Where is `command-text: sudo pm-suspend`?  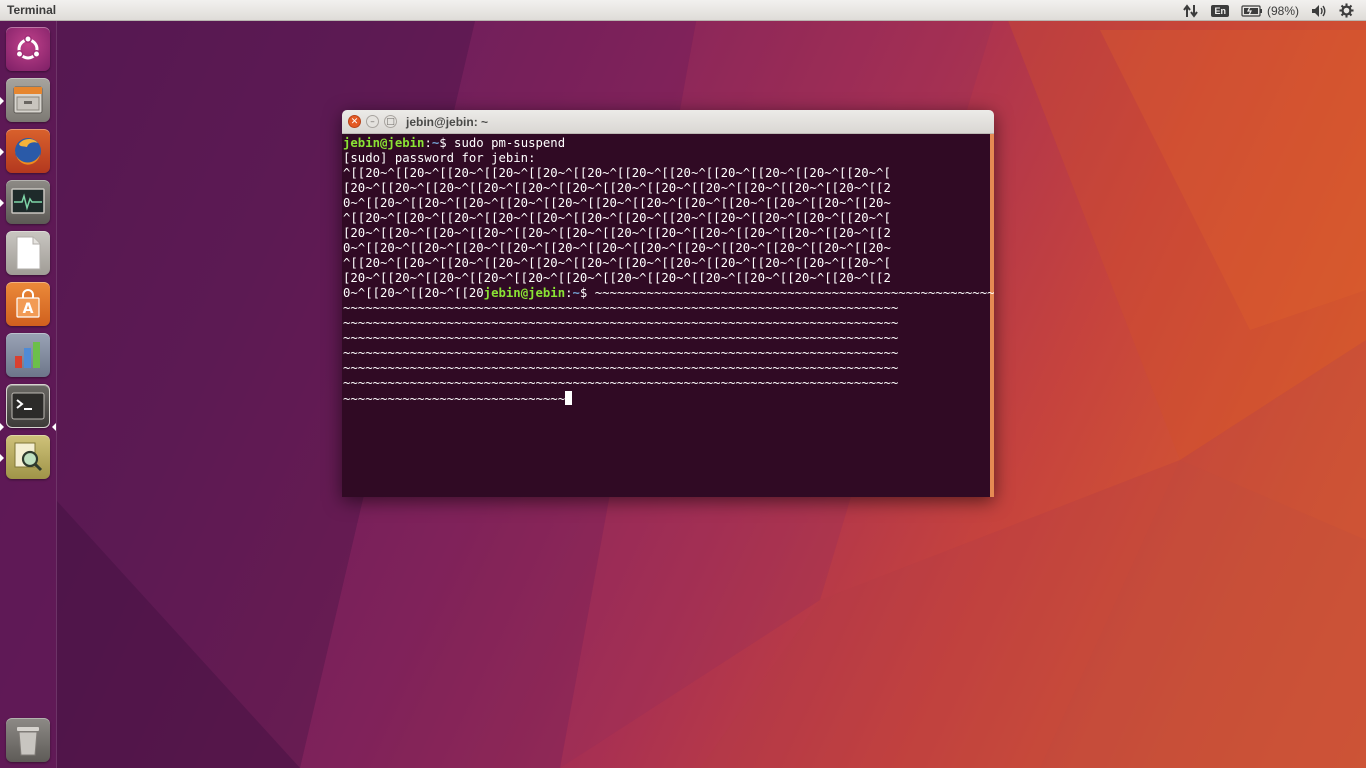
command-text: sudo pm-suspend is located at coordinates (506, 143).